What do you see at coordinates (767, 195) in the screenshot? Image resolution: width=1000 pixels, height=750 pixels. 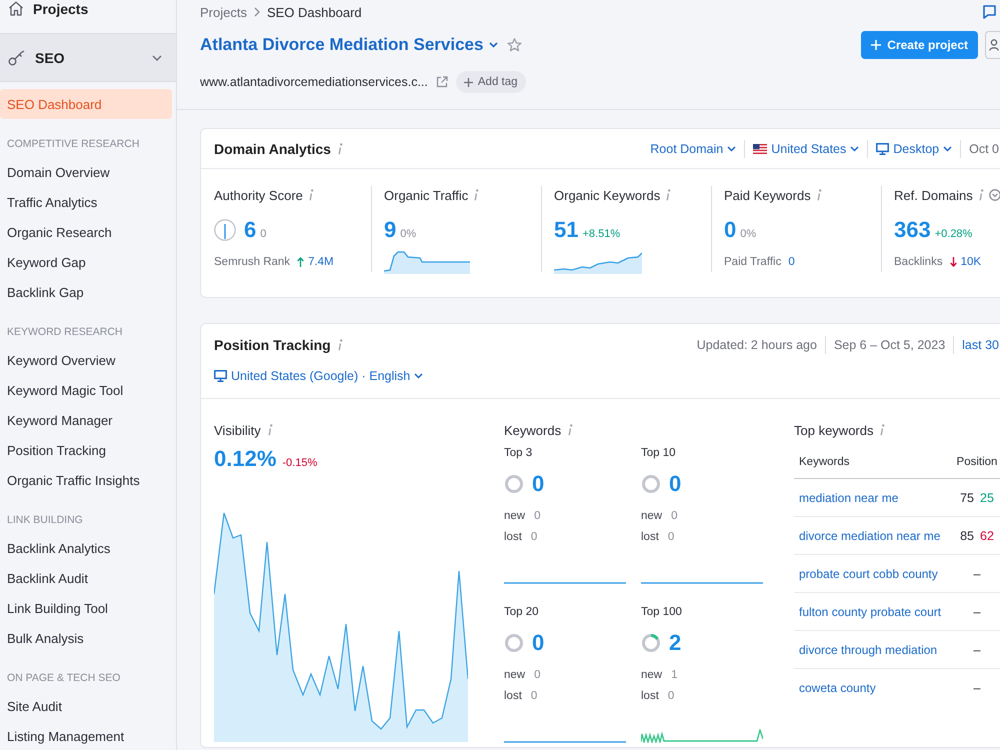 I see `metric-label: Paid Keywords` at bounding box center [767, 195].